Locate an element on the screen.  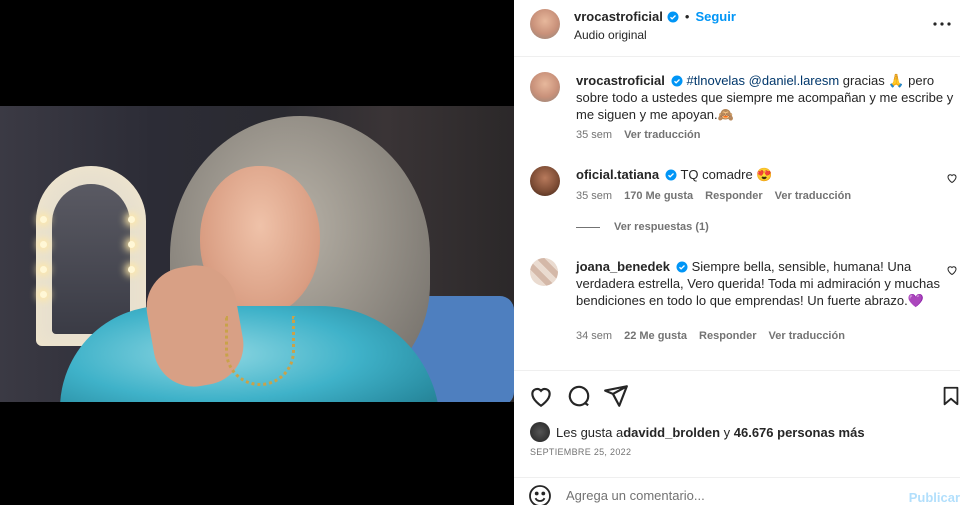
comment-input is located at coordinates (731, 495).